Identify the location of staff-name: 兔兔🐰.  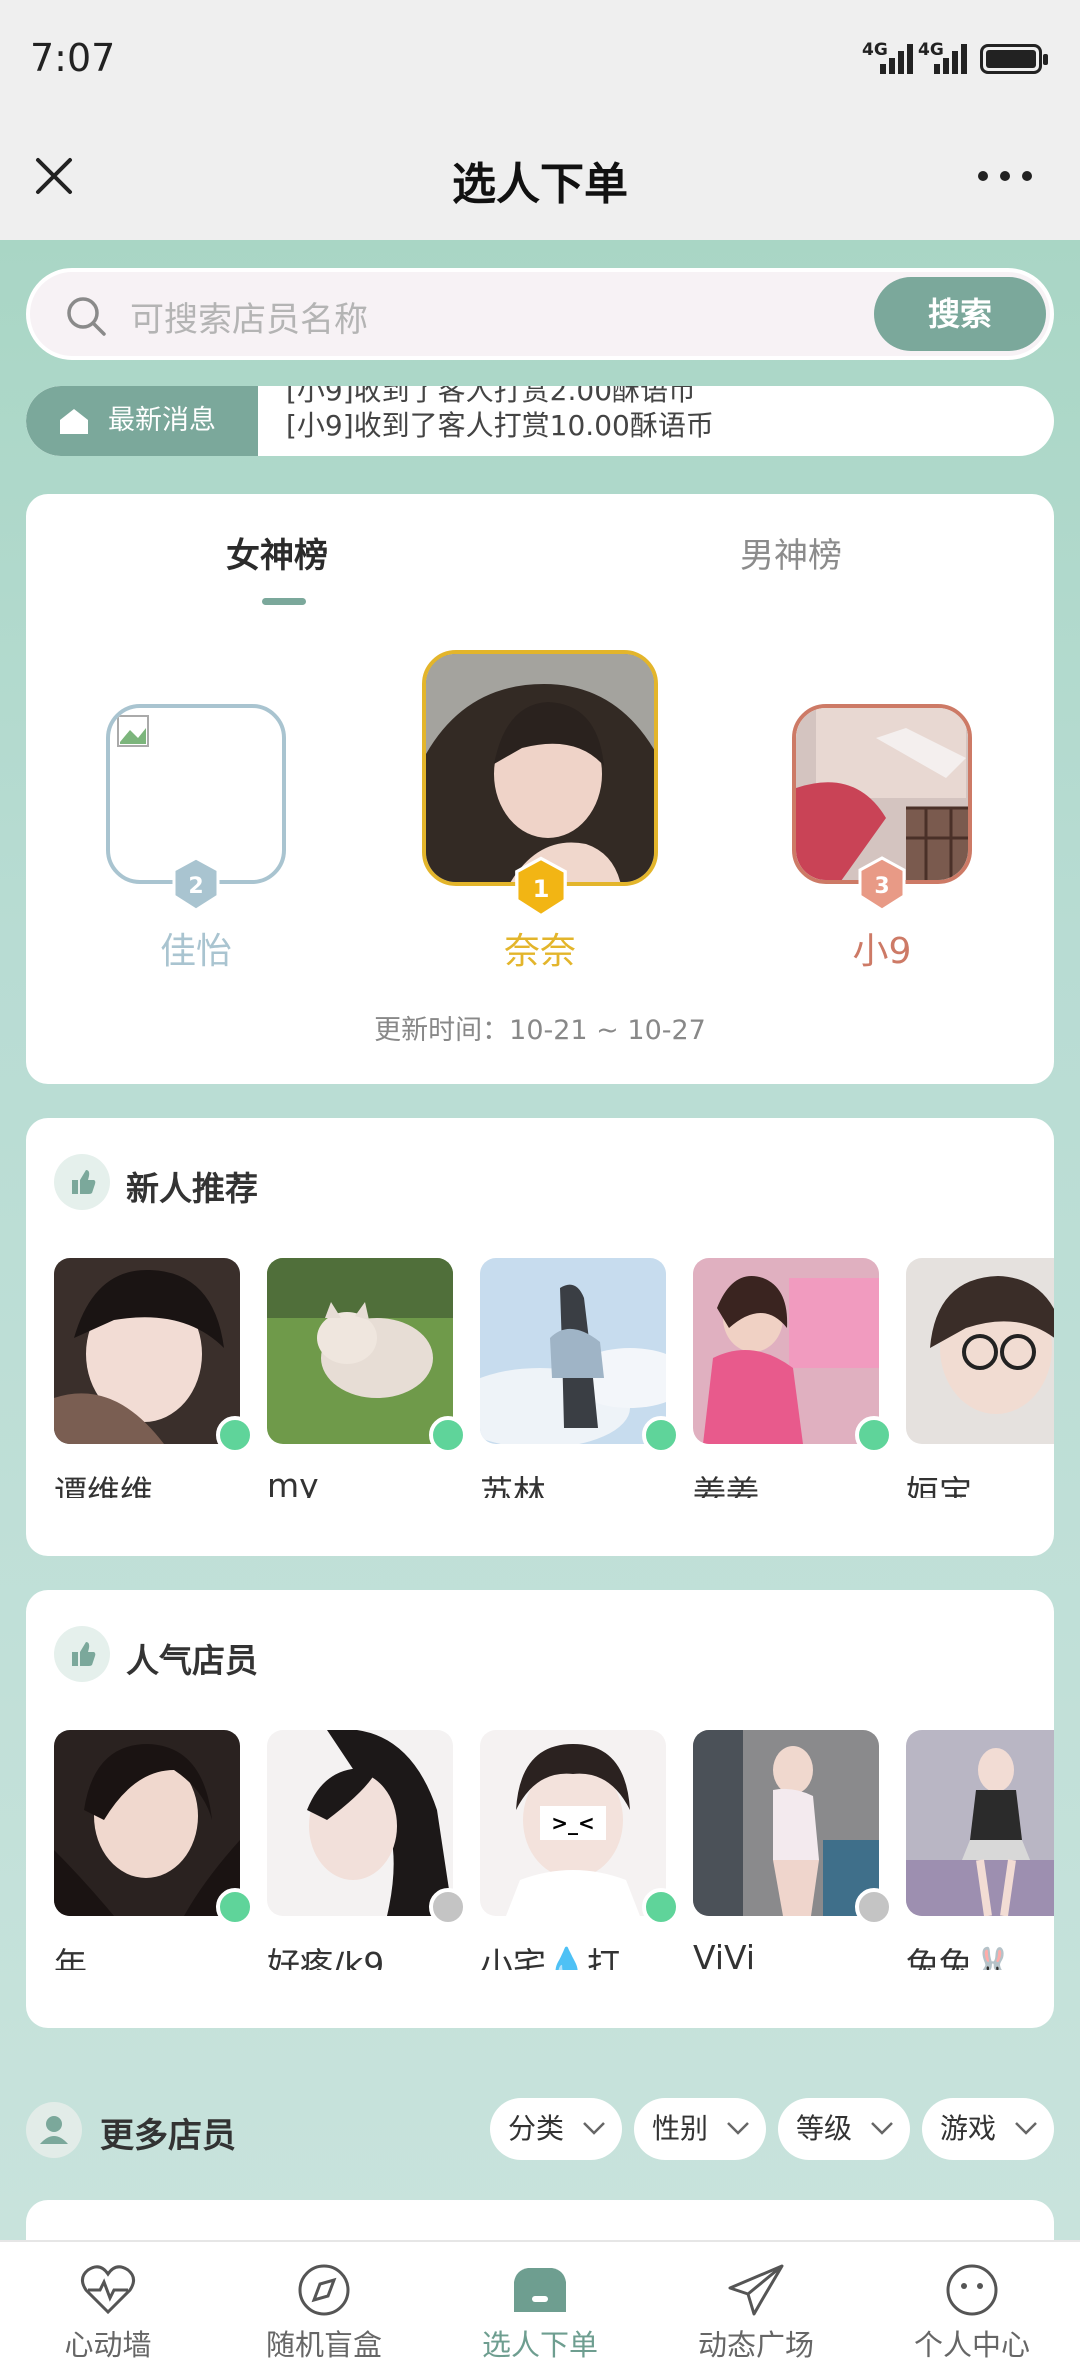
(960, 1957).